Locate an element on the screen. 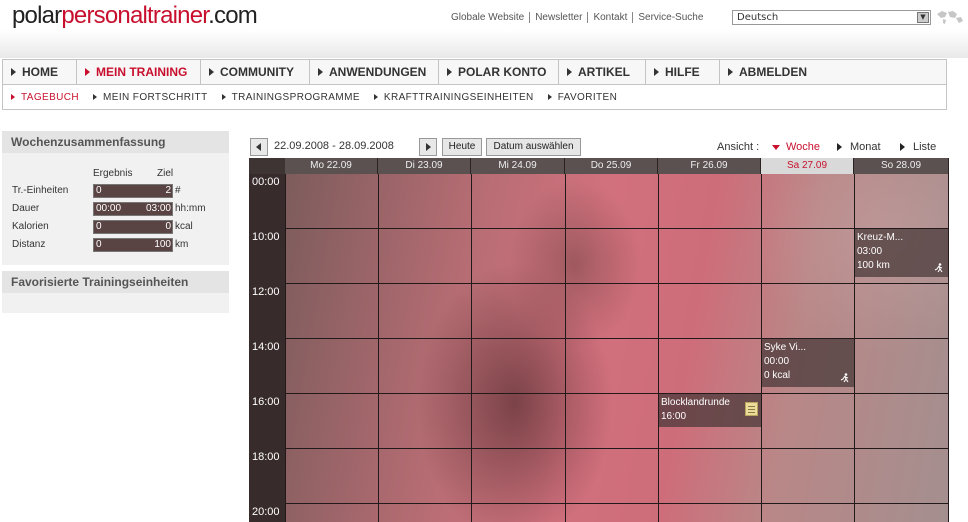  view-liste-label: Liste is located at coordinates (925, 147).